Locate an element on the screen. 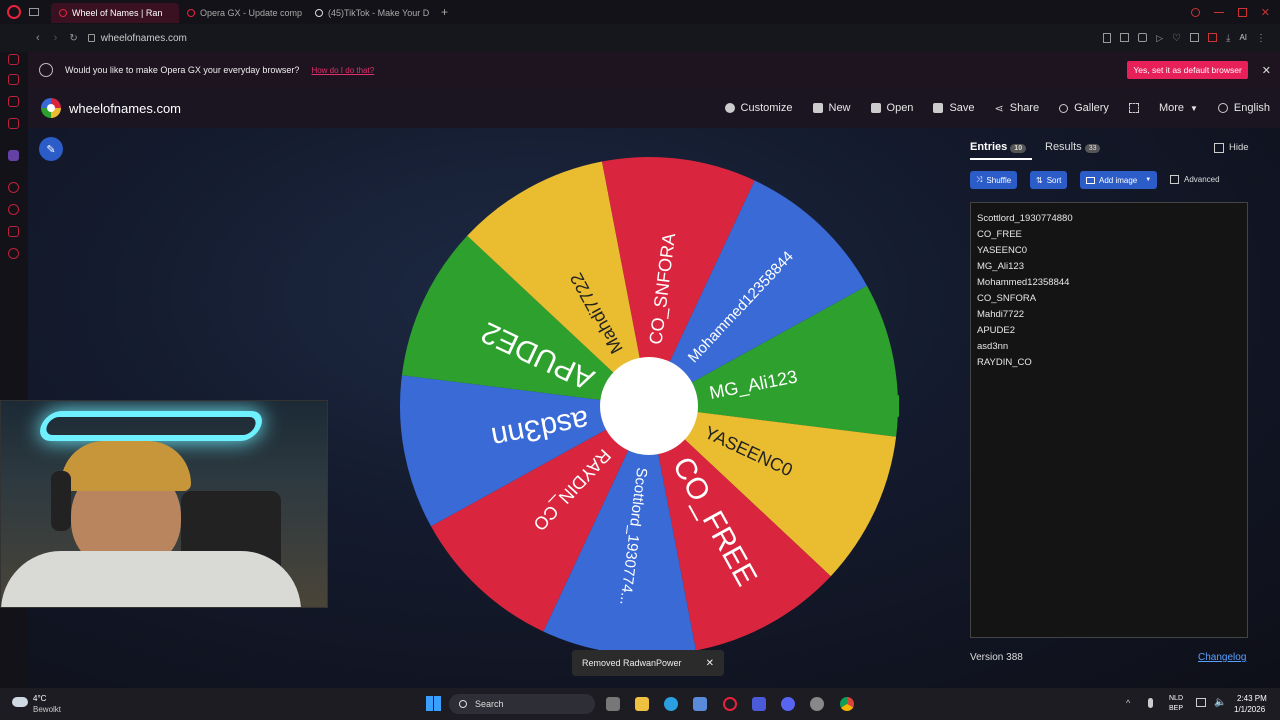 The width and height of the screenshot is (1280, 720). add-image-button: Add image ▼ is located at coordinates (1119, 180).